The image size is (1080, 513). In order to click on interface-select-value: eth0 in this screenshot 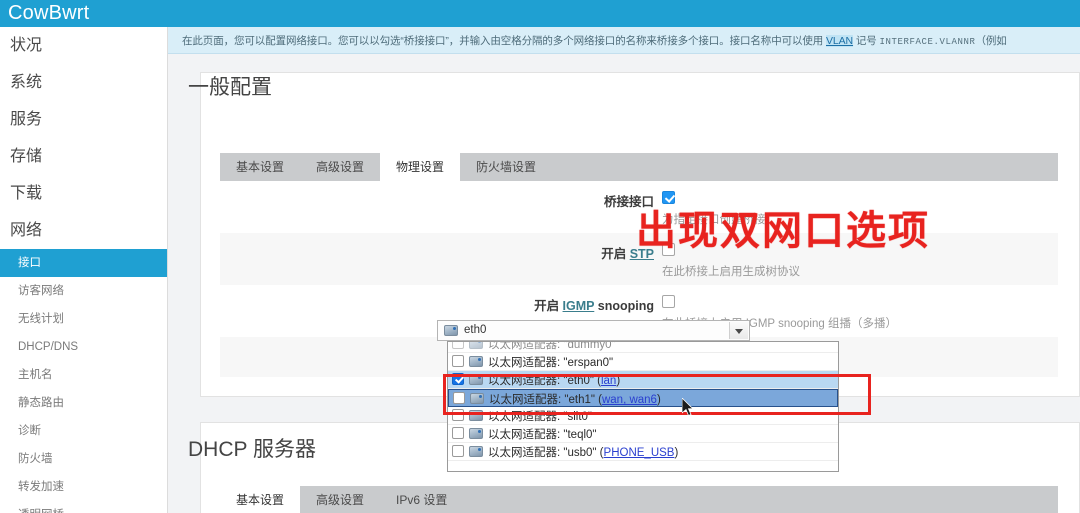, I will do `click(475, 330)`.